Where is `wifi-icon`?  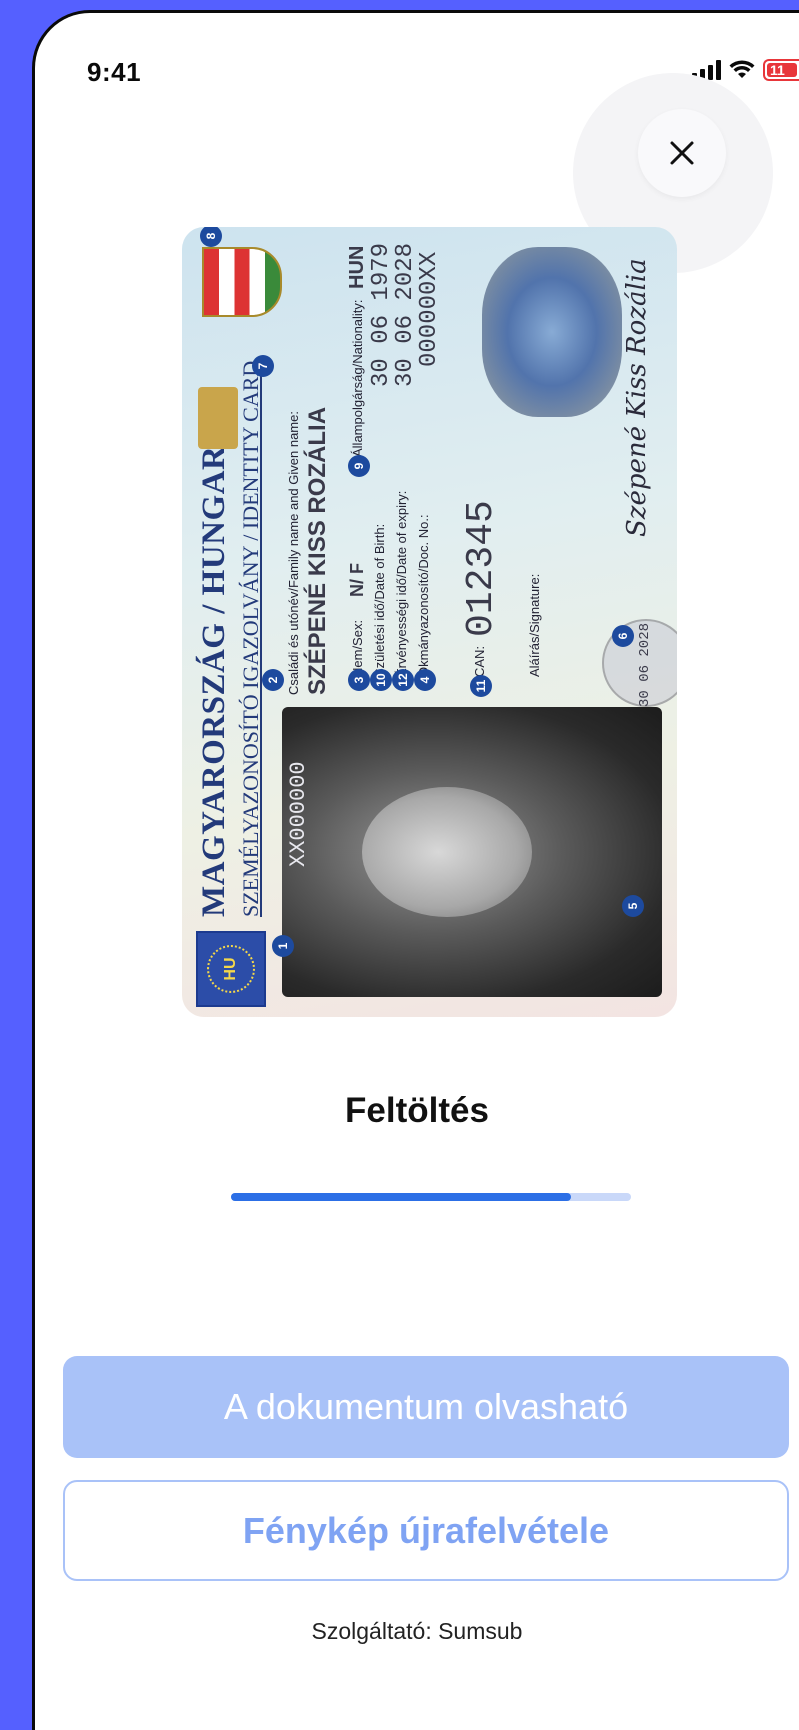 wifi-icon is located at coordinates (742, 70).